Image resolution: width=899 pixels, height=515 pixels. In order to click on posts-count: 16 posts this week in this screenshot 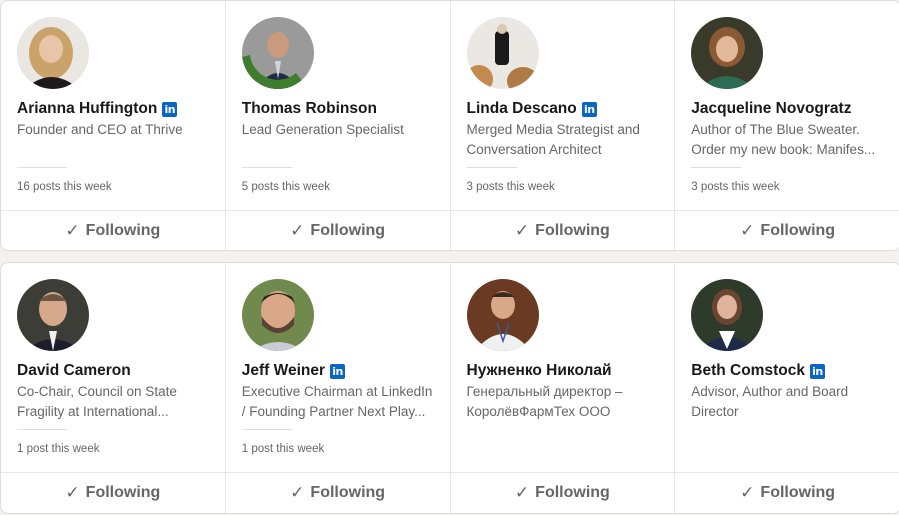, I will do `click(64, 187)`.